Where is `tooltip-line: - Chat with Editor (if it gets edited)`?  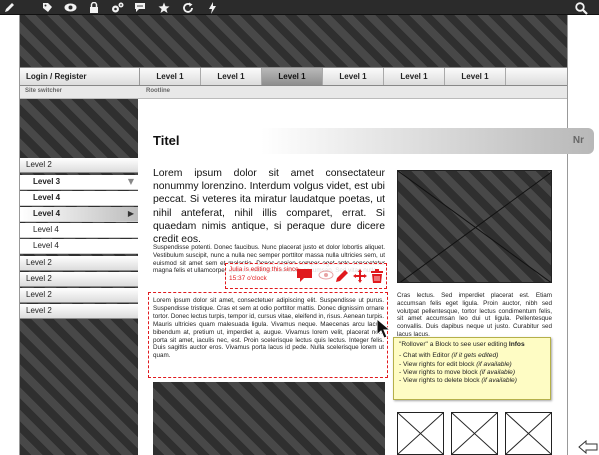
tooltip-line: - Chat with Editor (if it gets edited) is located at coordinates (449, 356).